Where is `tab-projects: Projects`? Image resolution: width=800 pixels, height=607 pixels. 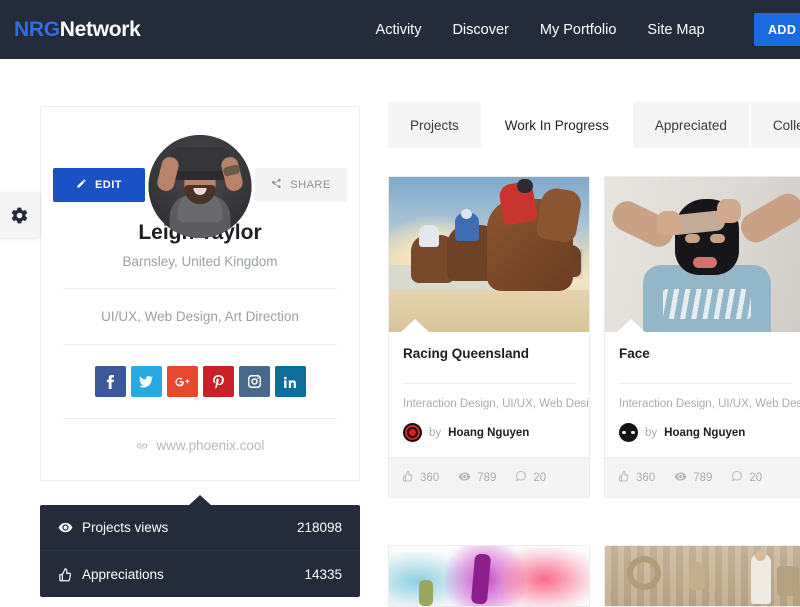 tab-projects: Projects is located at coordinates (434, 125).